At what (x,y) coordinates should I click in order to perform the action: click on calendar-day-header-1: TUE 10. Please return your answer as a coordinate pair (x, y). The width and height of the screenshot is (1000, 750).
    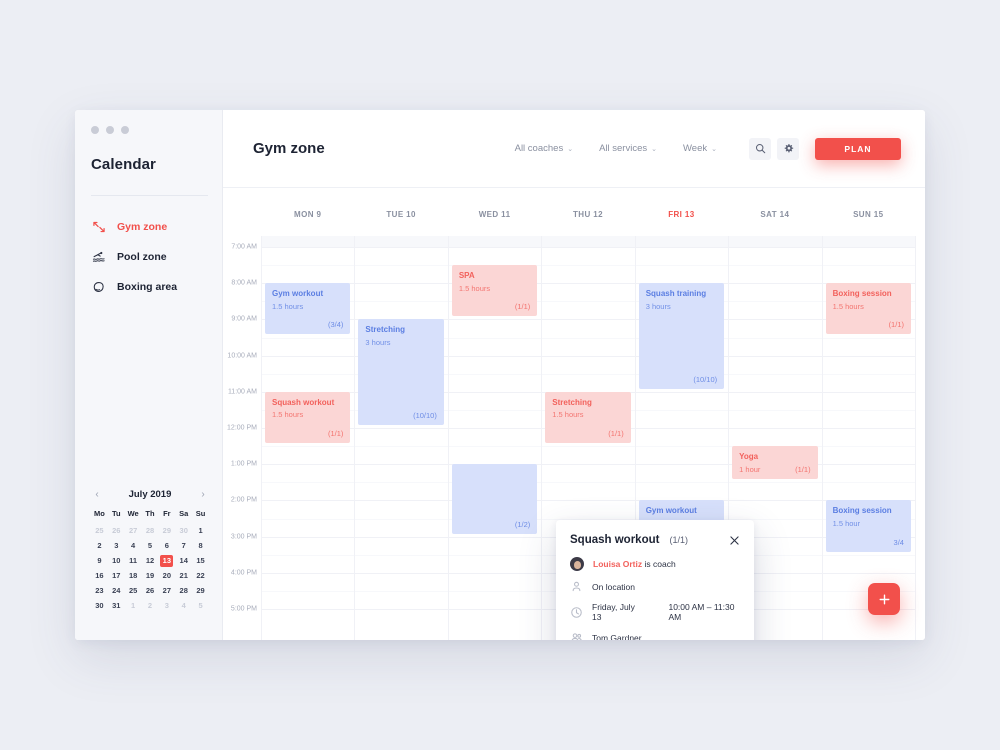
    Looking at the image, I should click on (400, 220).